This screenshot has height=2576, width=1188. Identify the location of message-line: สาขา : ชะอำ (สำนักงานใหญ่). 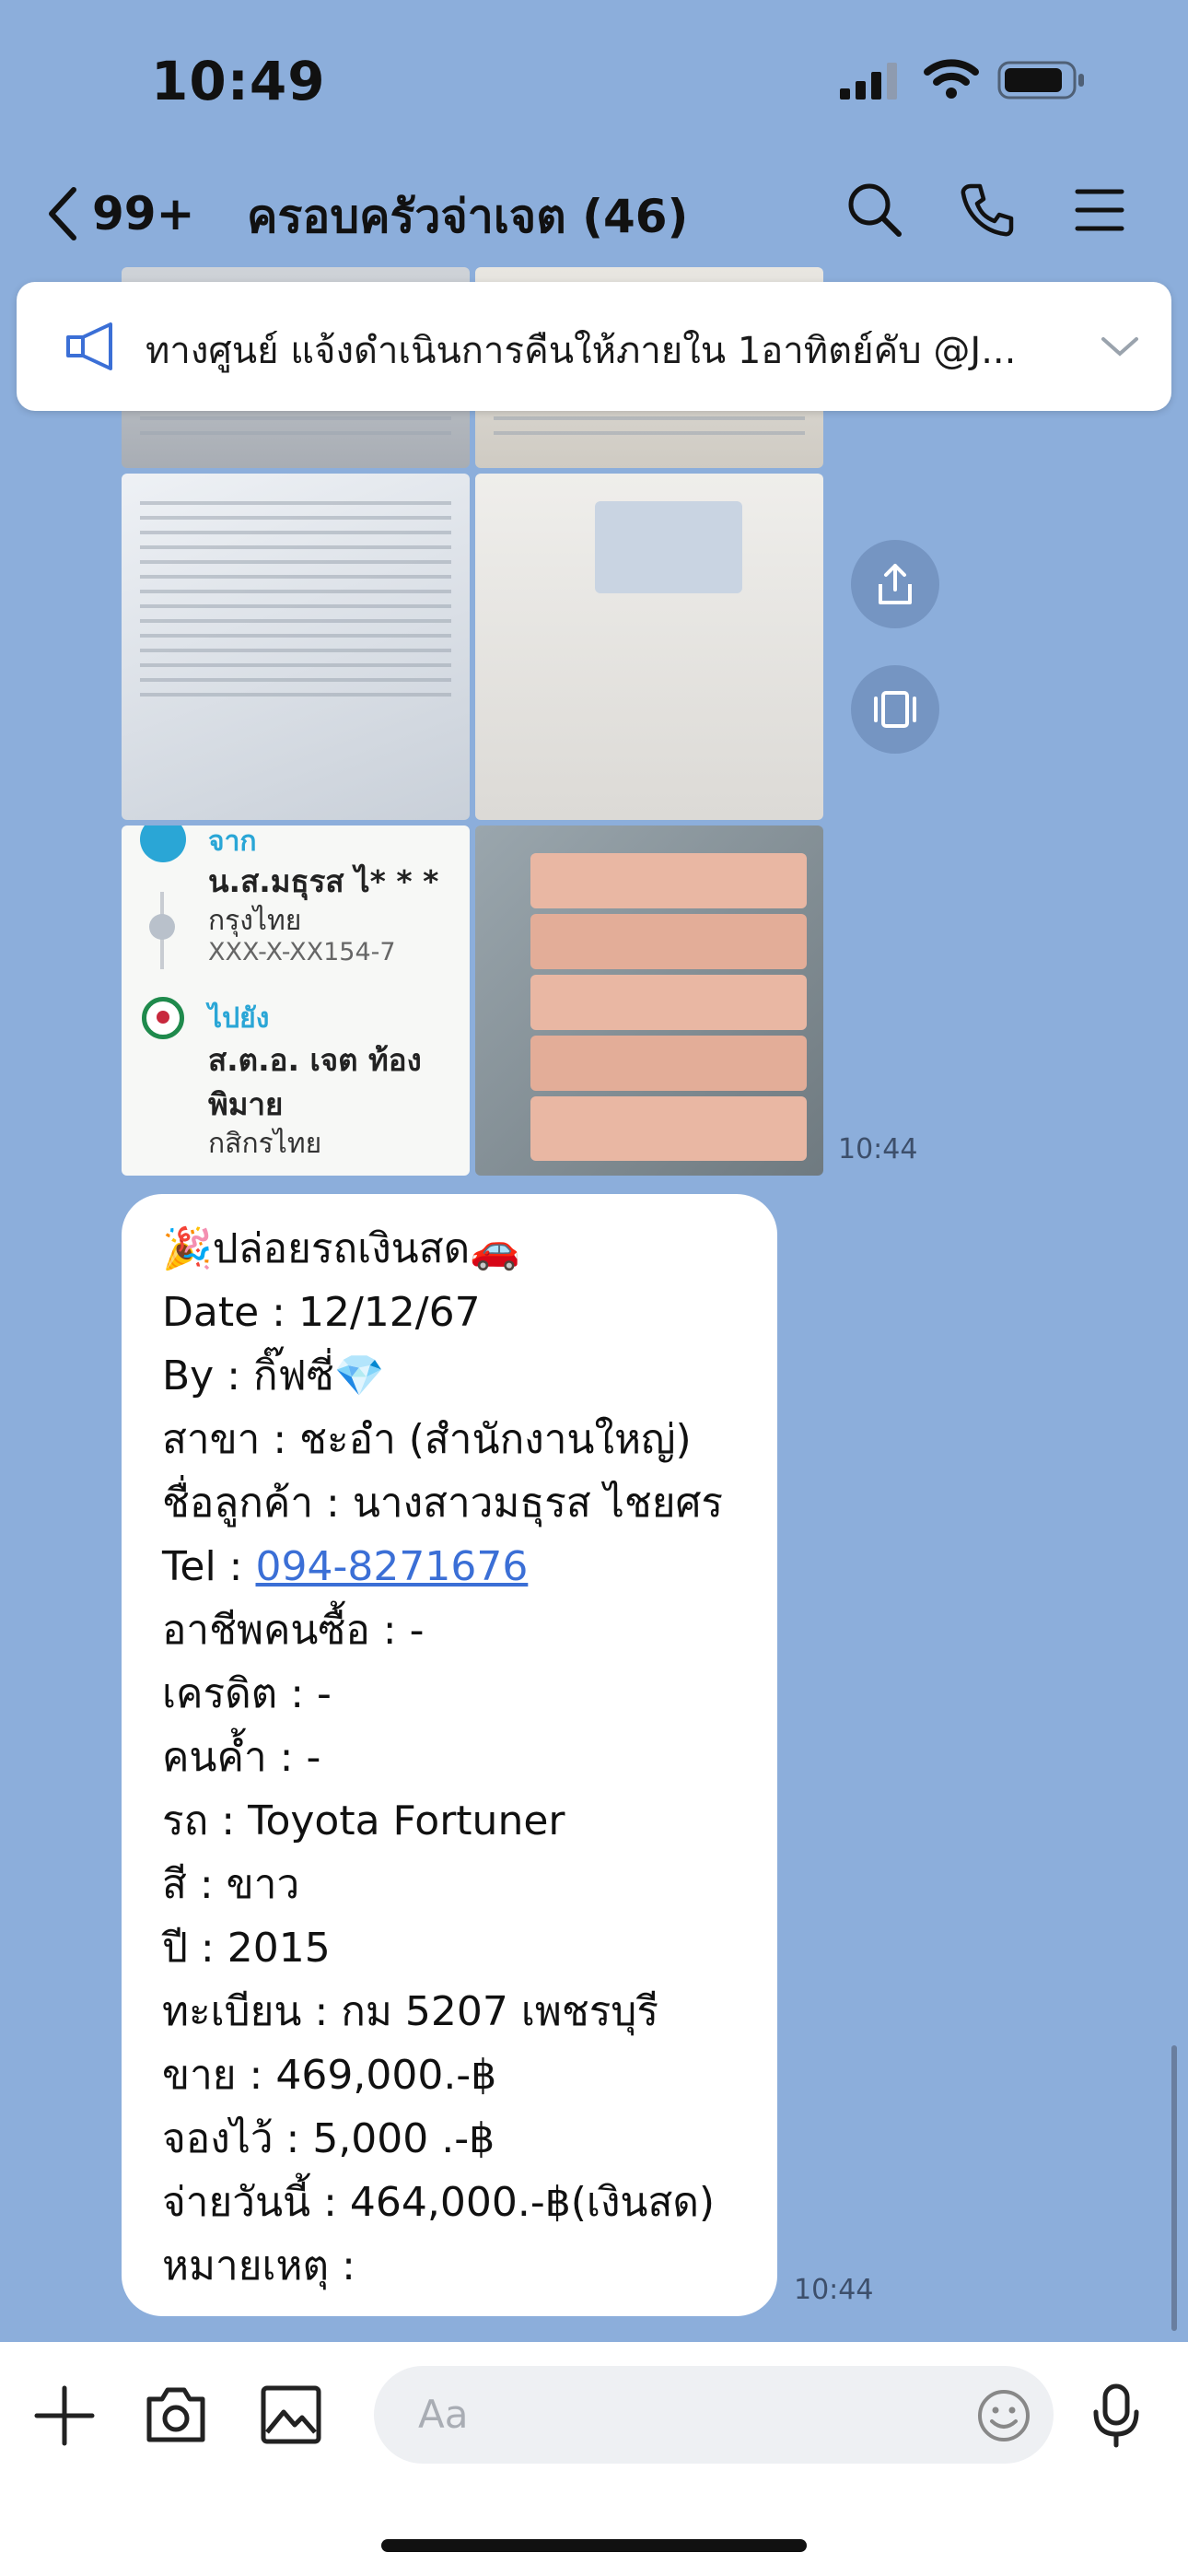
(427, 1439).